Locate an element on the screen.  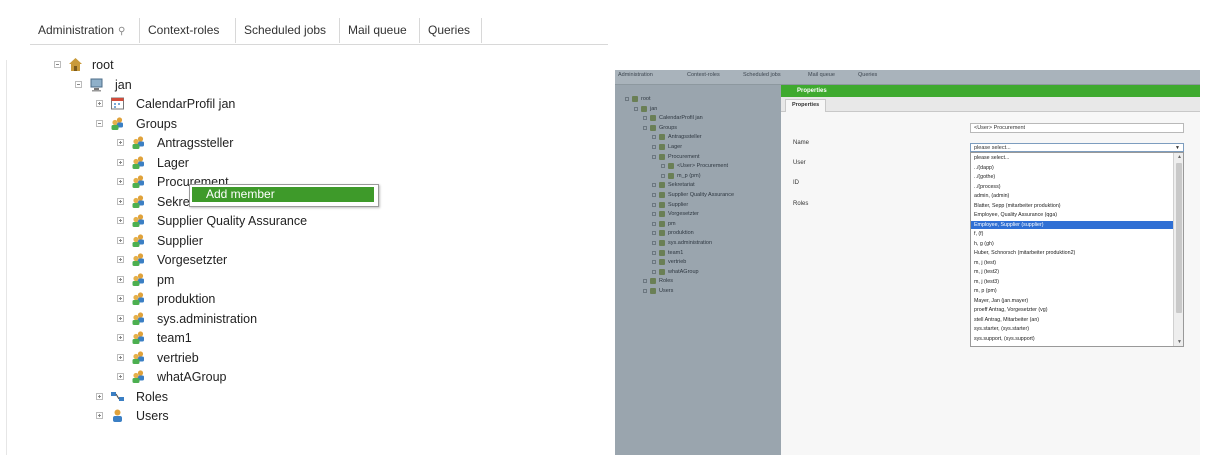
user-option: Mayer, Jan (jan.mayer) is located at coordinates (1073, 301).